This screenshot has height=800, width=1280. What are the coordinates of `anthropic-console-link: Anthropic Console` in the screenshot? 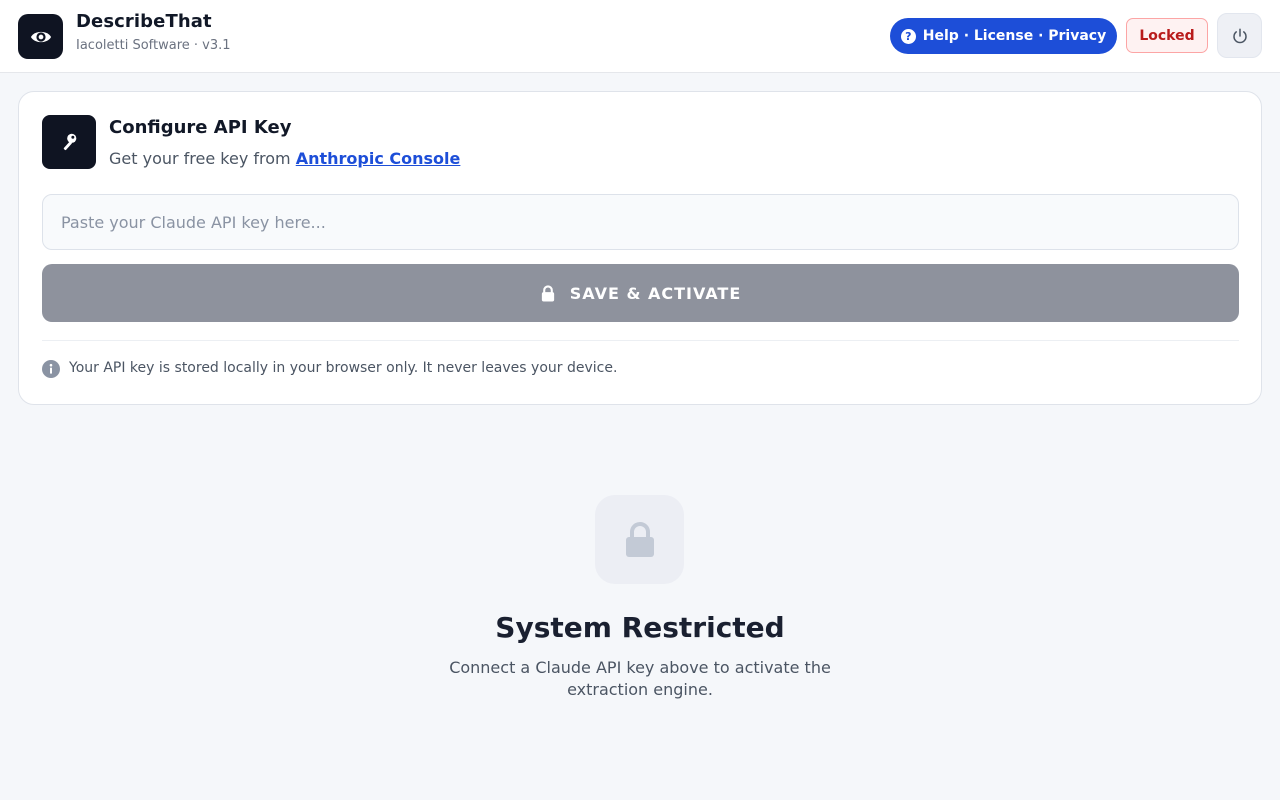 It's located at (378, 158).